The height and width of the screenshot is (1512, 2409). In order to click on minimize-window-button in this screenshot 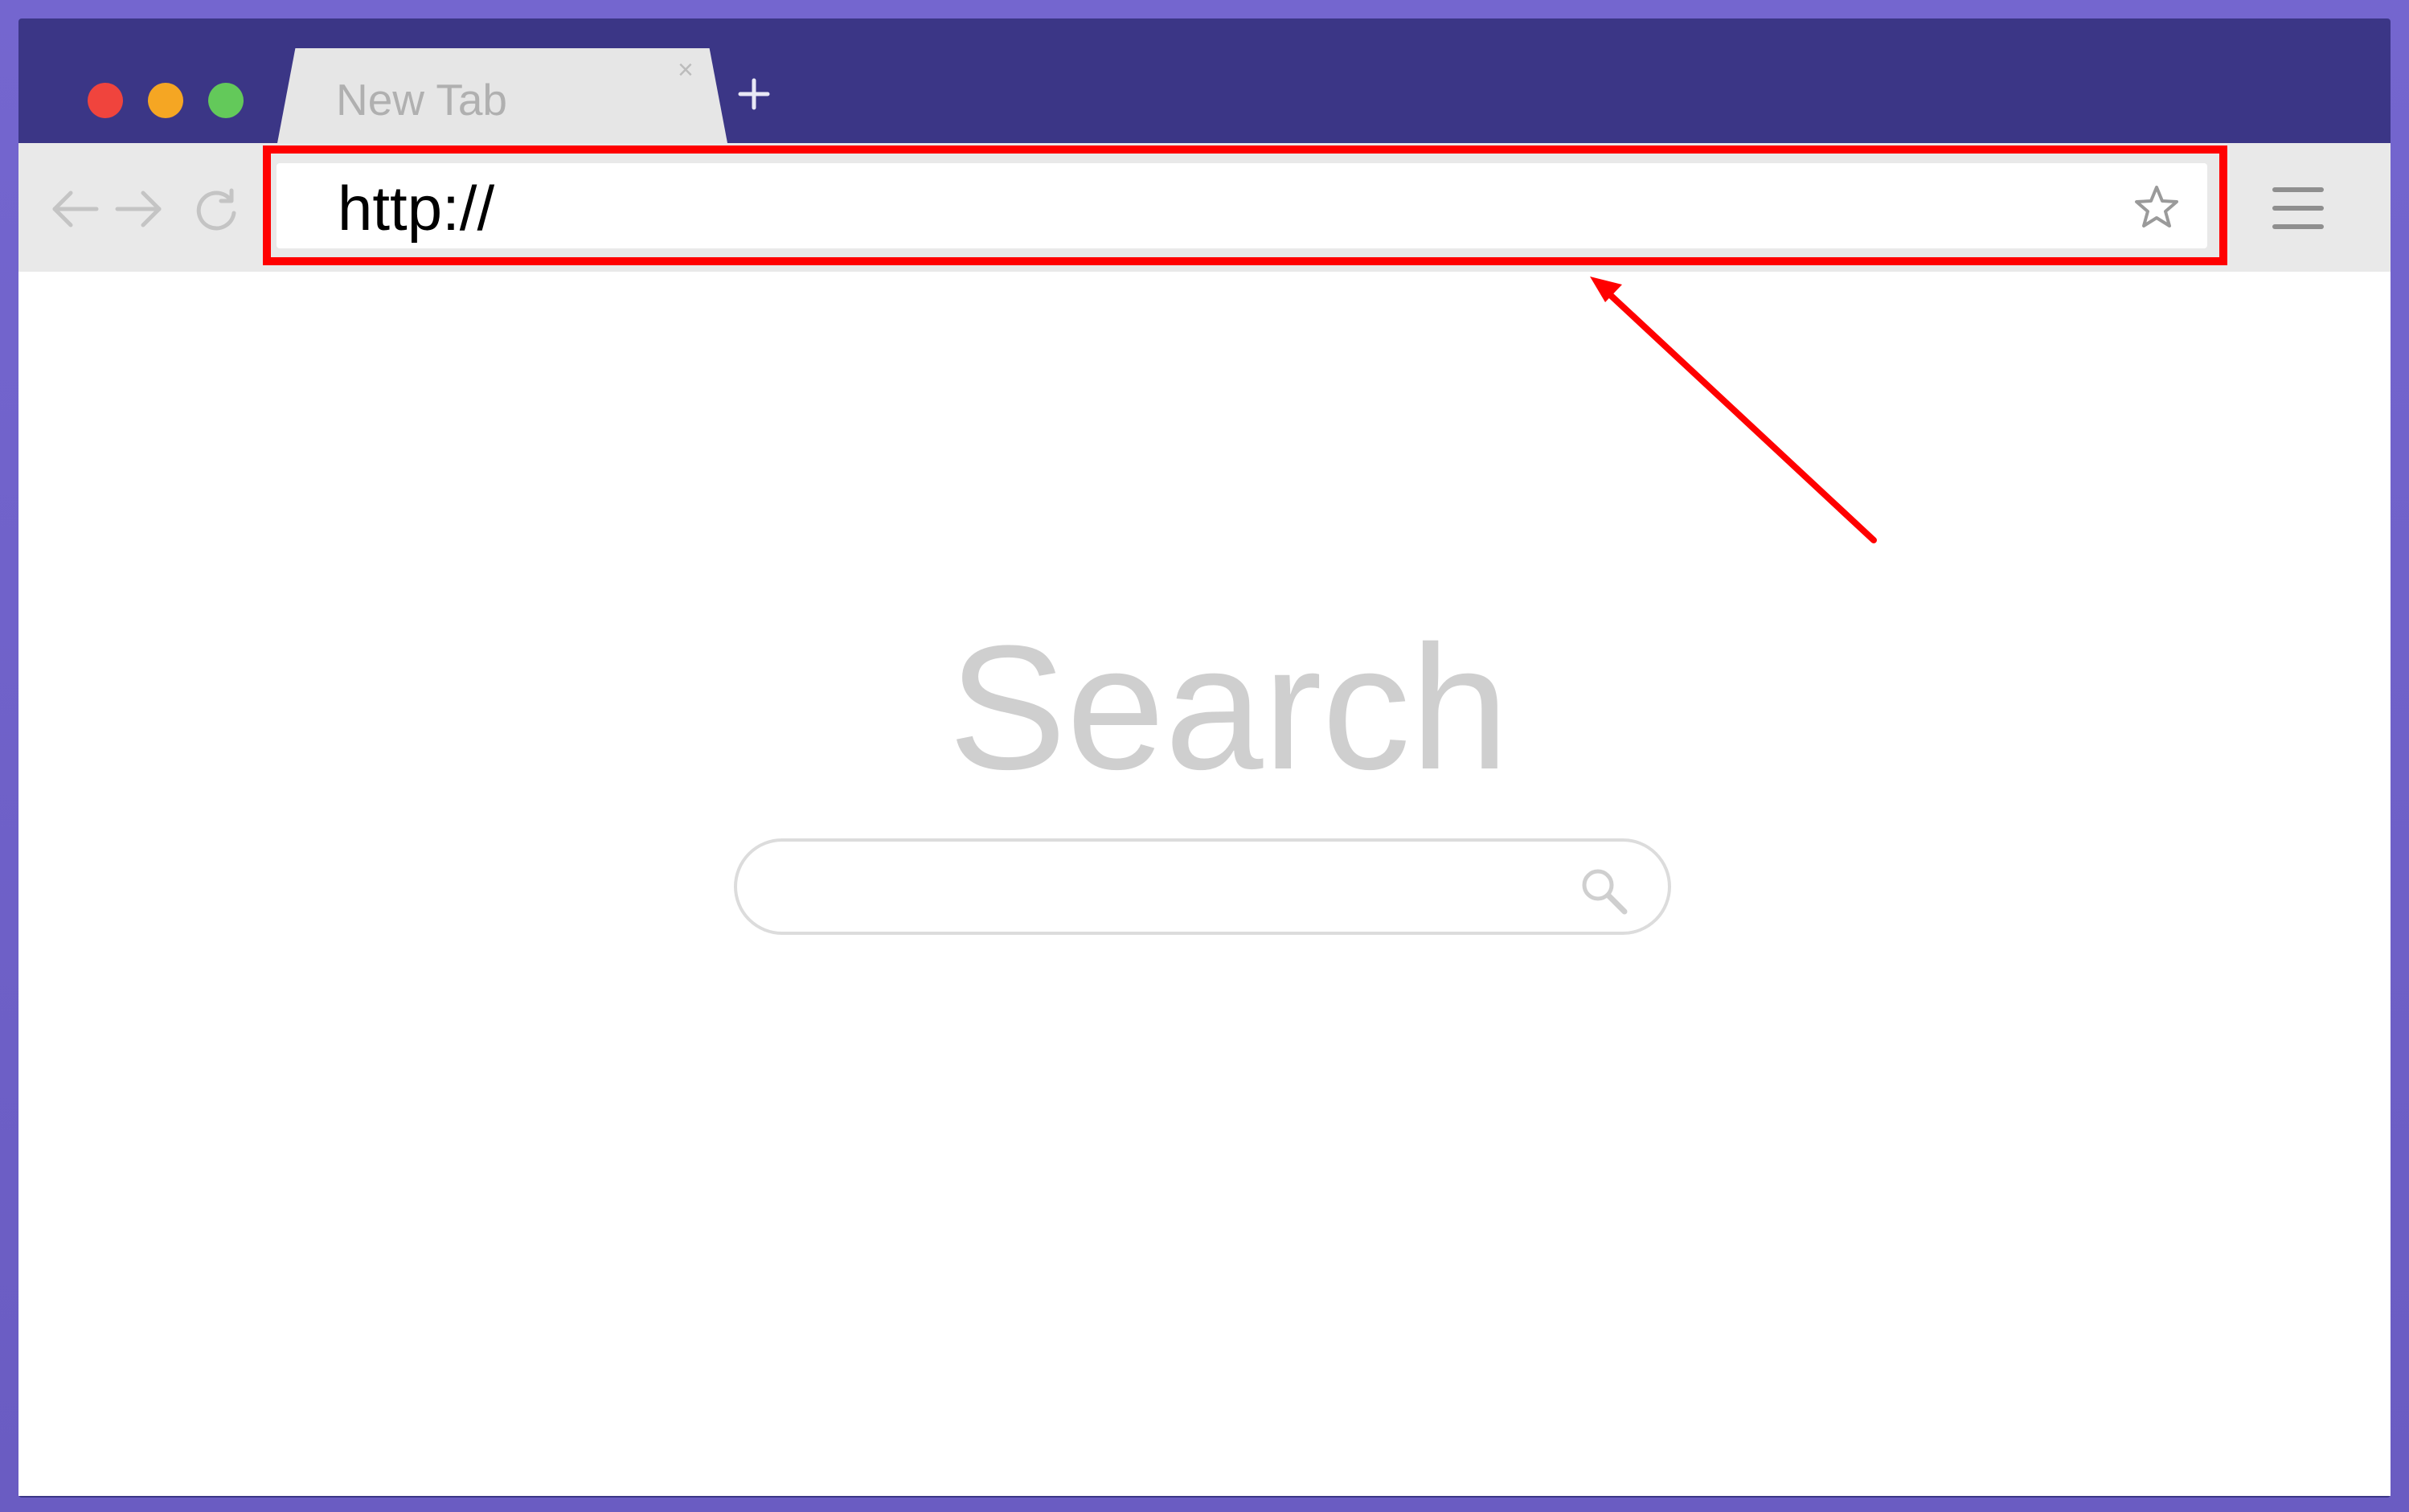, I will do `click(165, 100)`.